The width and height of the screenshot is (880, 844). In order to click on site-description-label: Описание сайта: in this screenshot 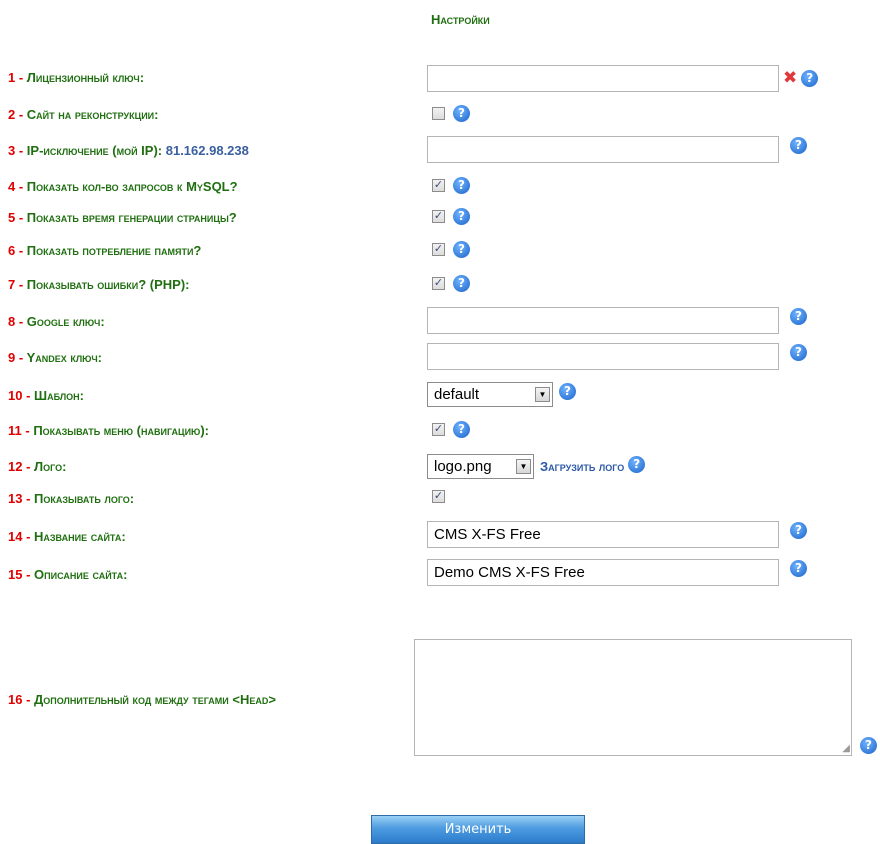, I will do `click(81, 574)`.